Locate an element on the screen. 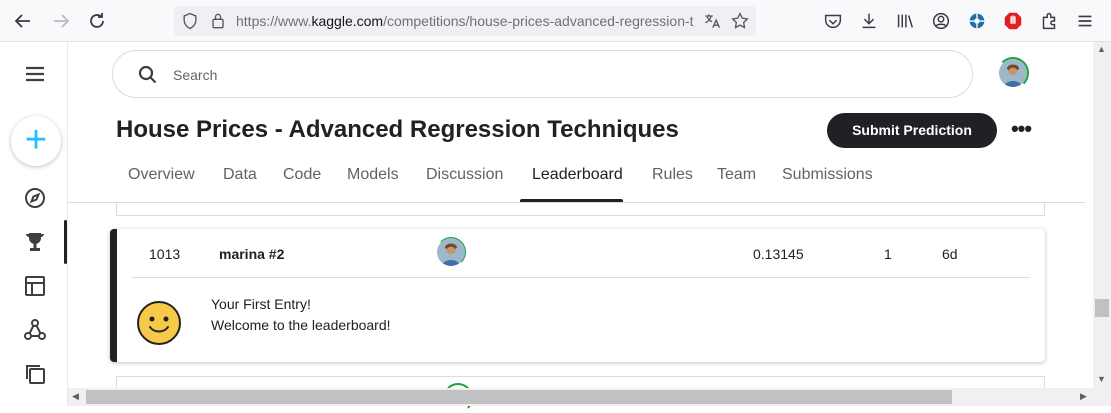 The image size is (1111, 413). scroll-up-icon: ▲ is located at coordinates (1101, 49).